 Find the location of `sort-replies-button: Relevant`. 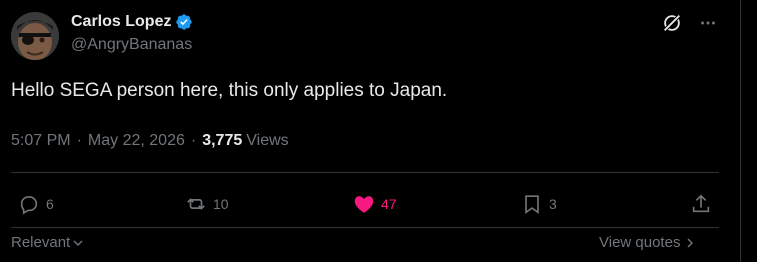

sort-replies-button: Relevant is located at coordinates (47, 242).